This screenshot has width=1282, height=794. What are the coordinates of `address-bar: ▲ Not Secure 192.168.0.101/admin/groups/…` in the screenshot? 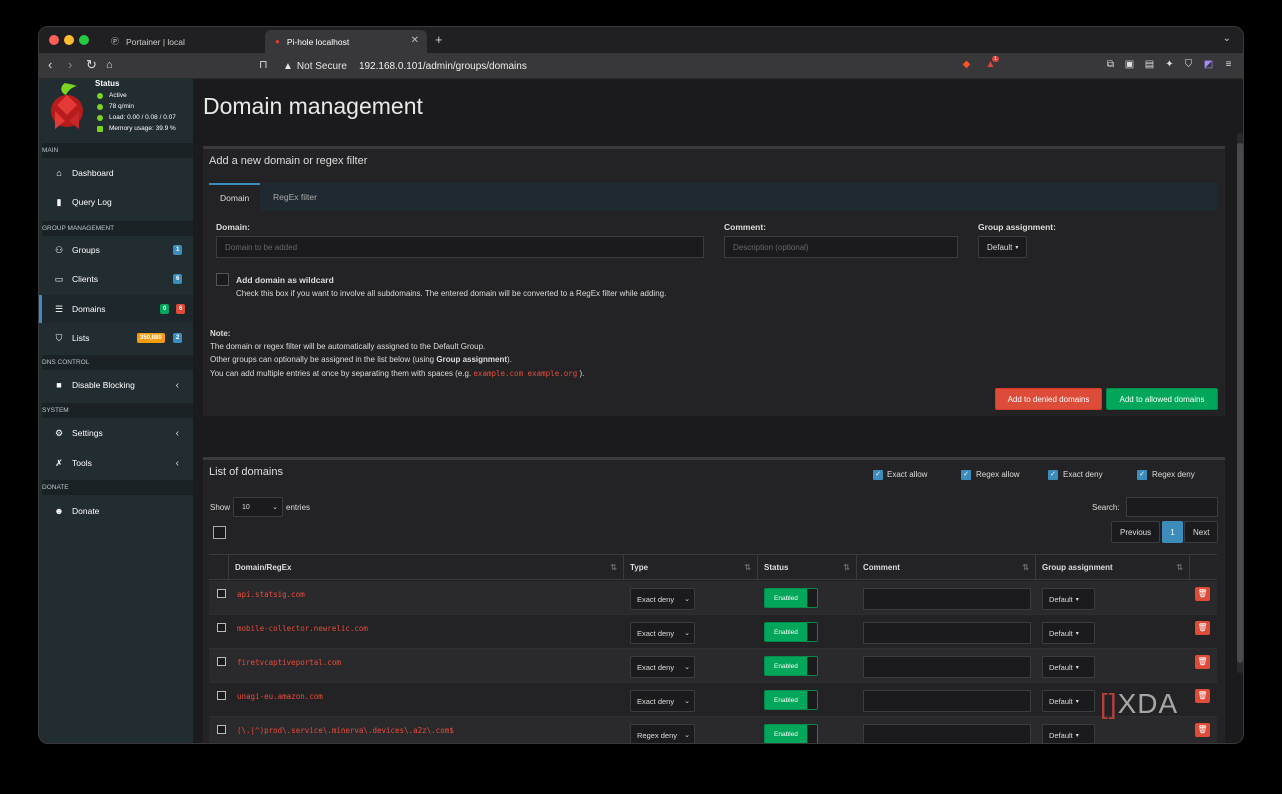 It's located at (635, 66).